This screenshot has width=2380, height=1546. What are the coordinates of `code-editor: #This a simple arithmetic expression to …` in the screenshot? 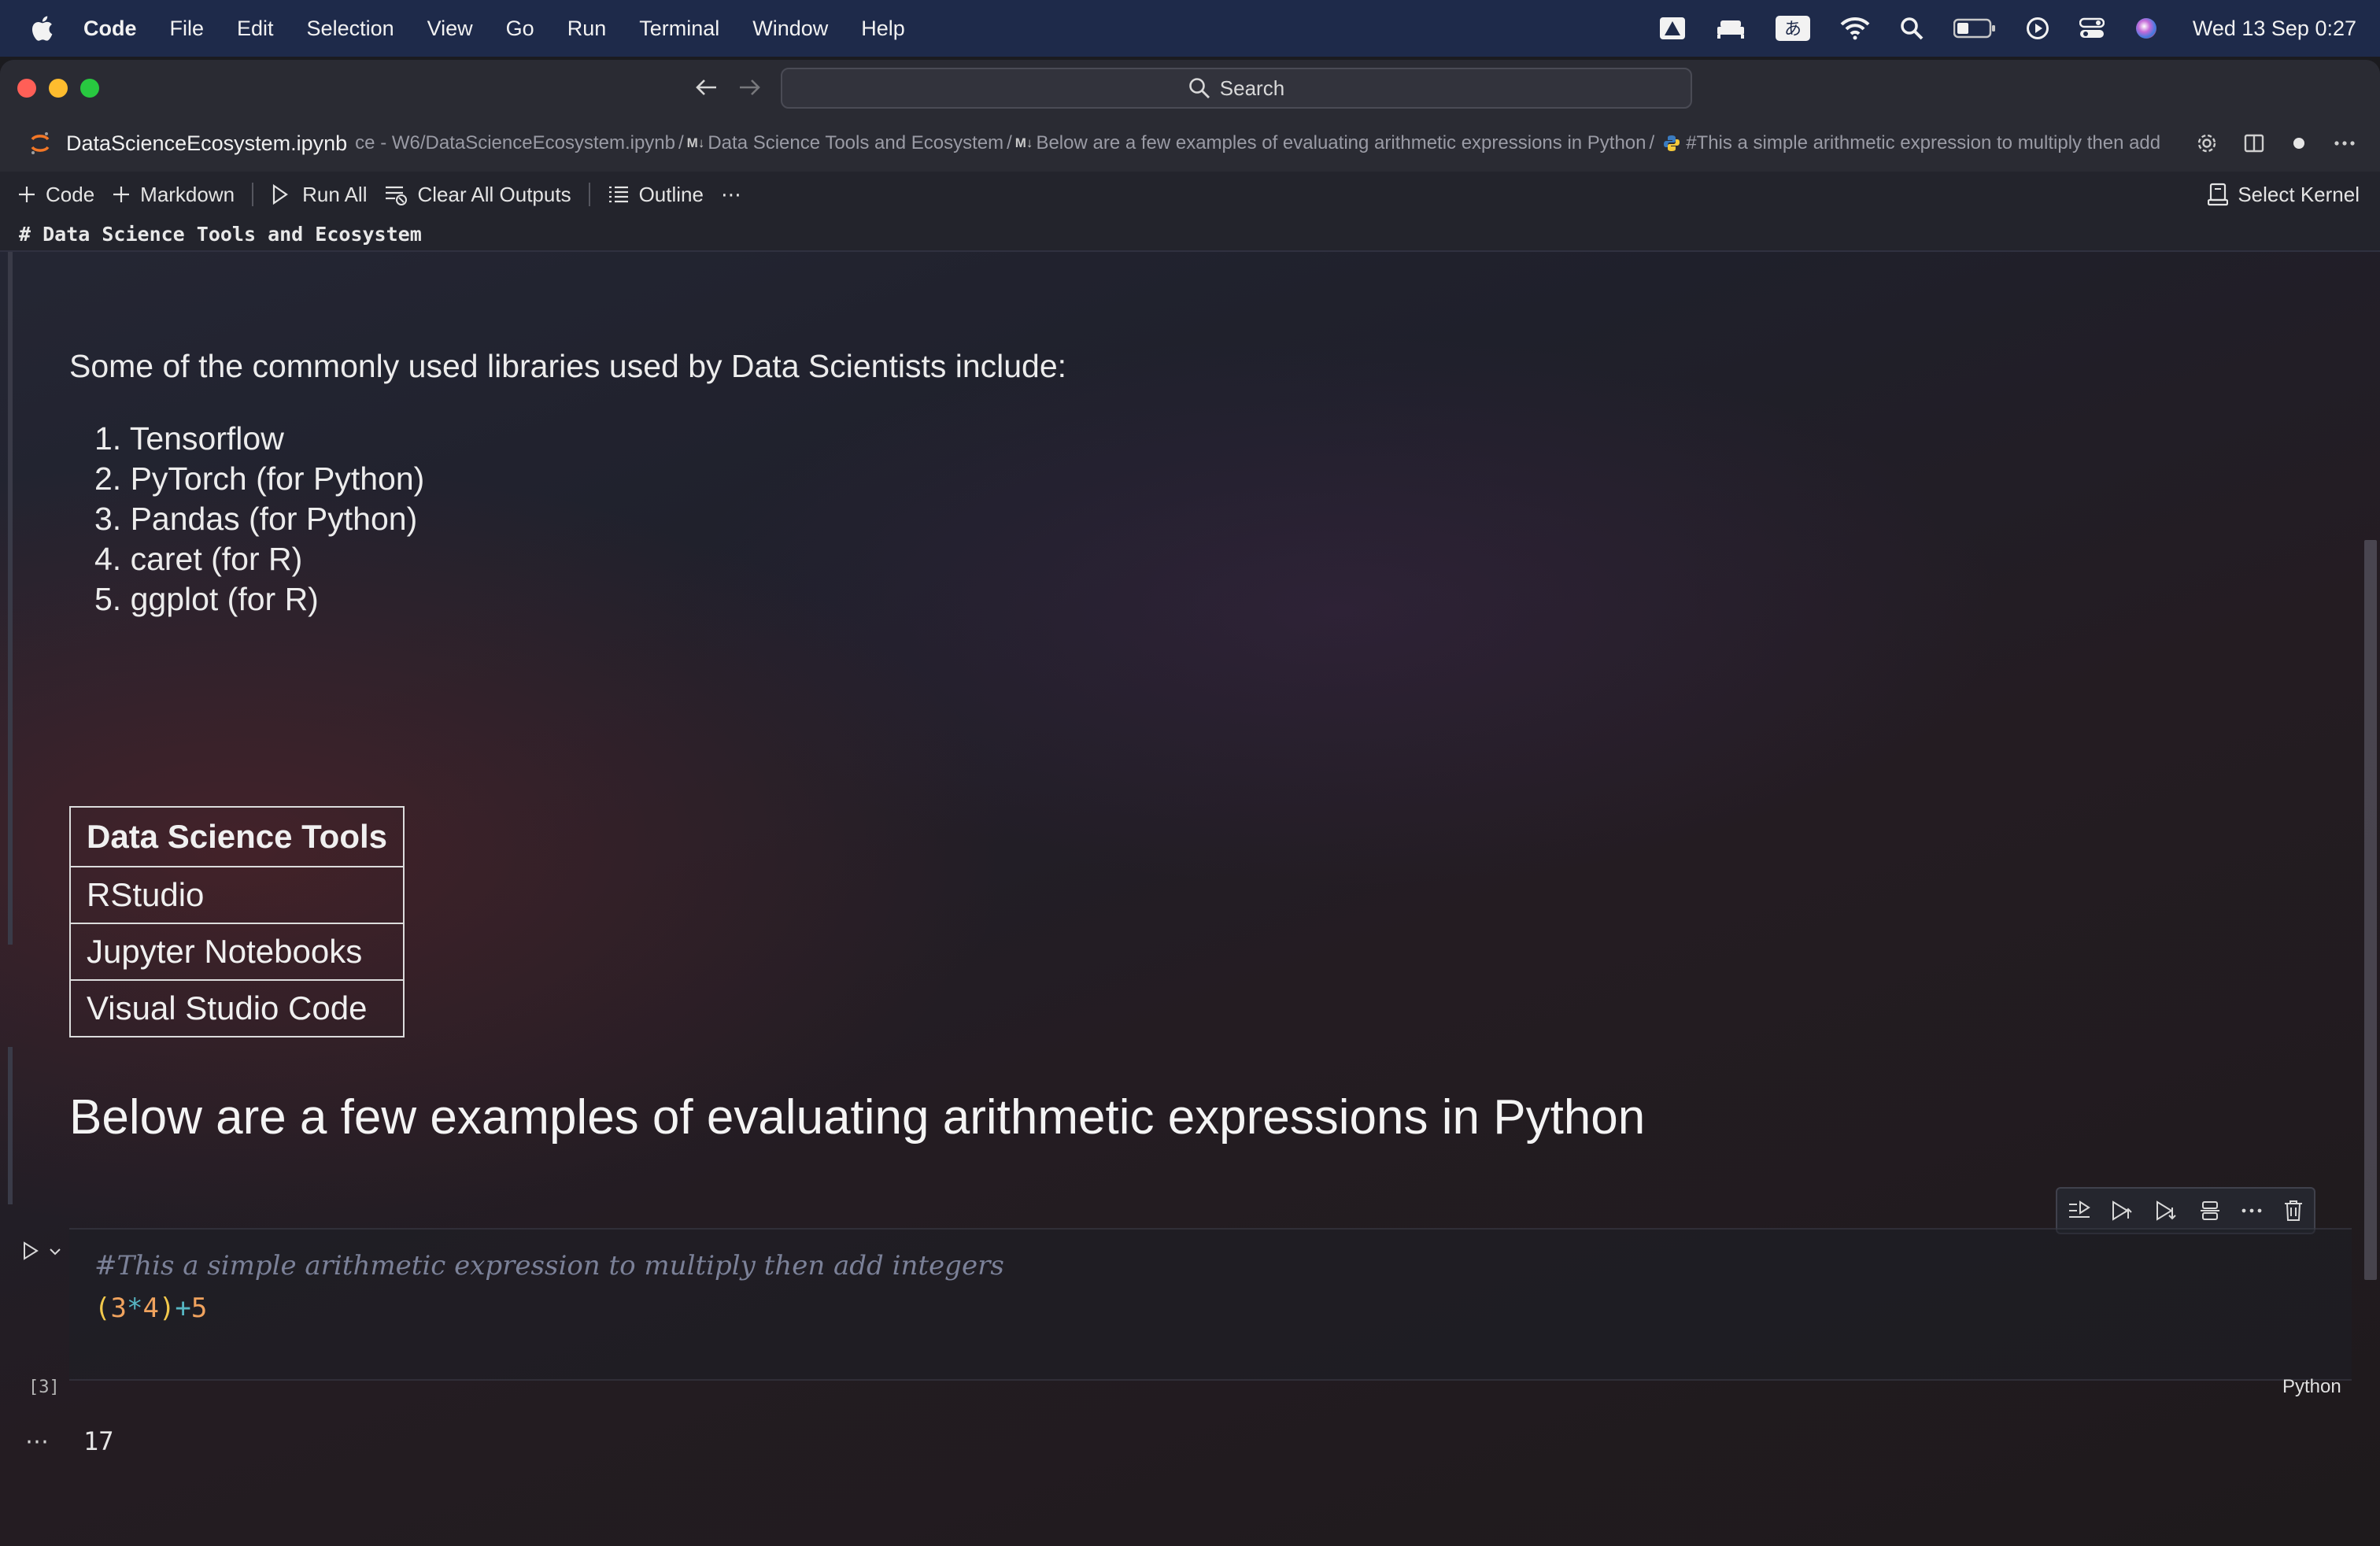 It's located at (1210, 1304).